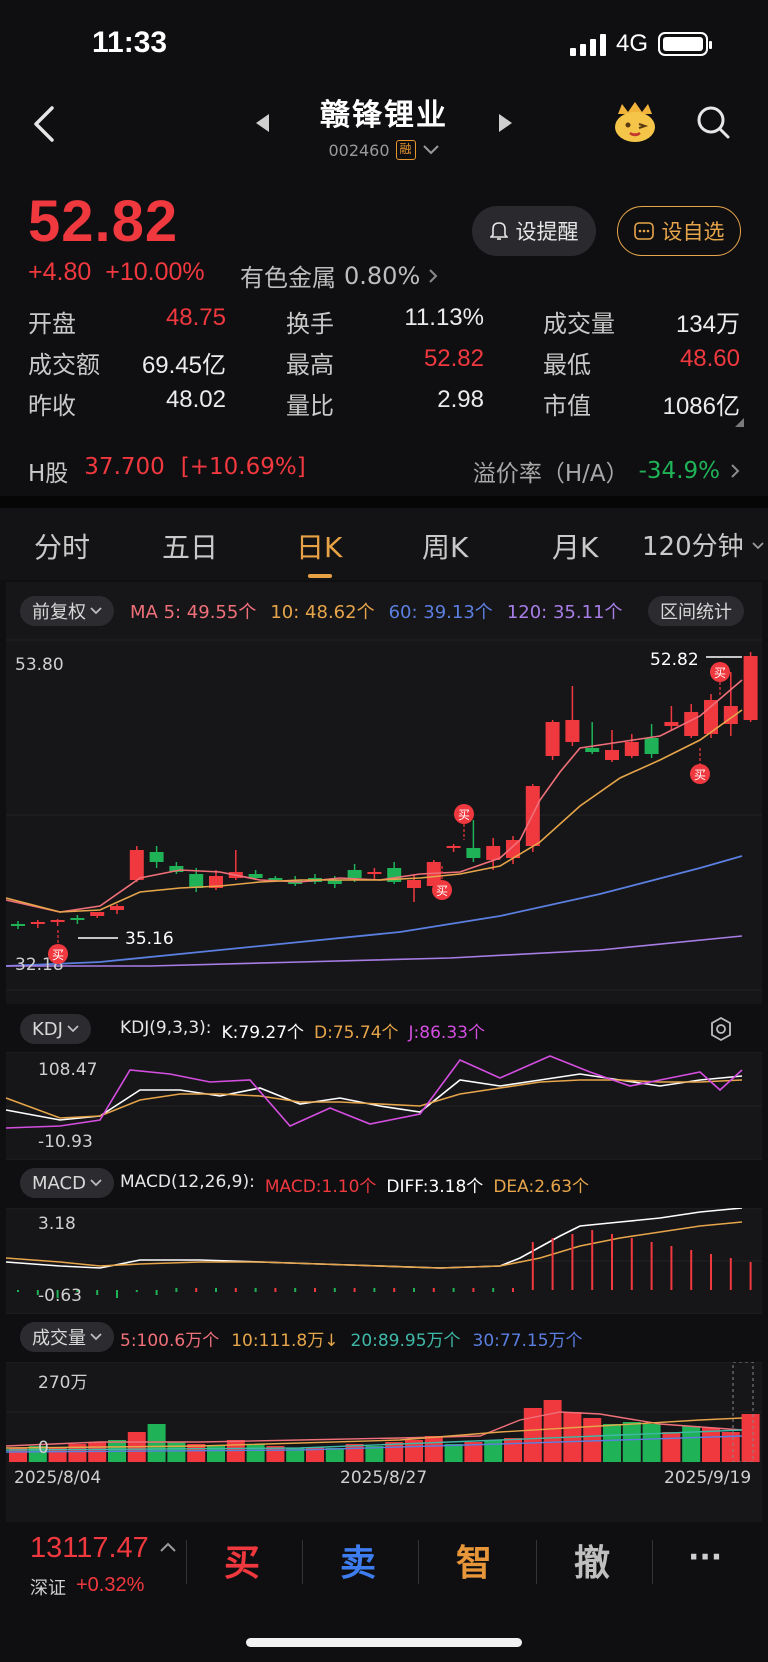 The height and width of the screenshot is (1662, 768). Describe the element at coordinates (374, 1092) in the screenshot. I see `kdj-j-line` at that location.